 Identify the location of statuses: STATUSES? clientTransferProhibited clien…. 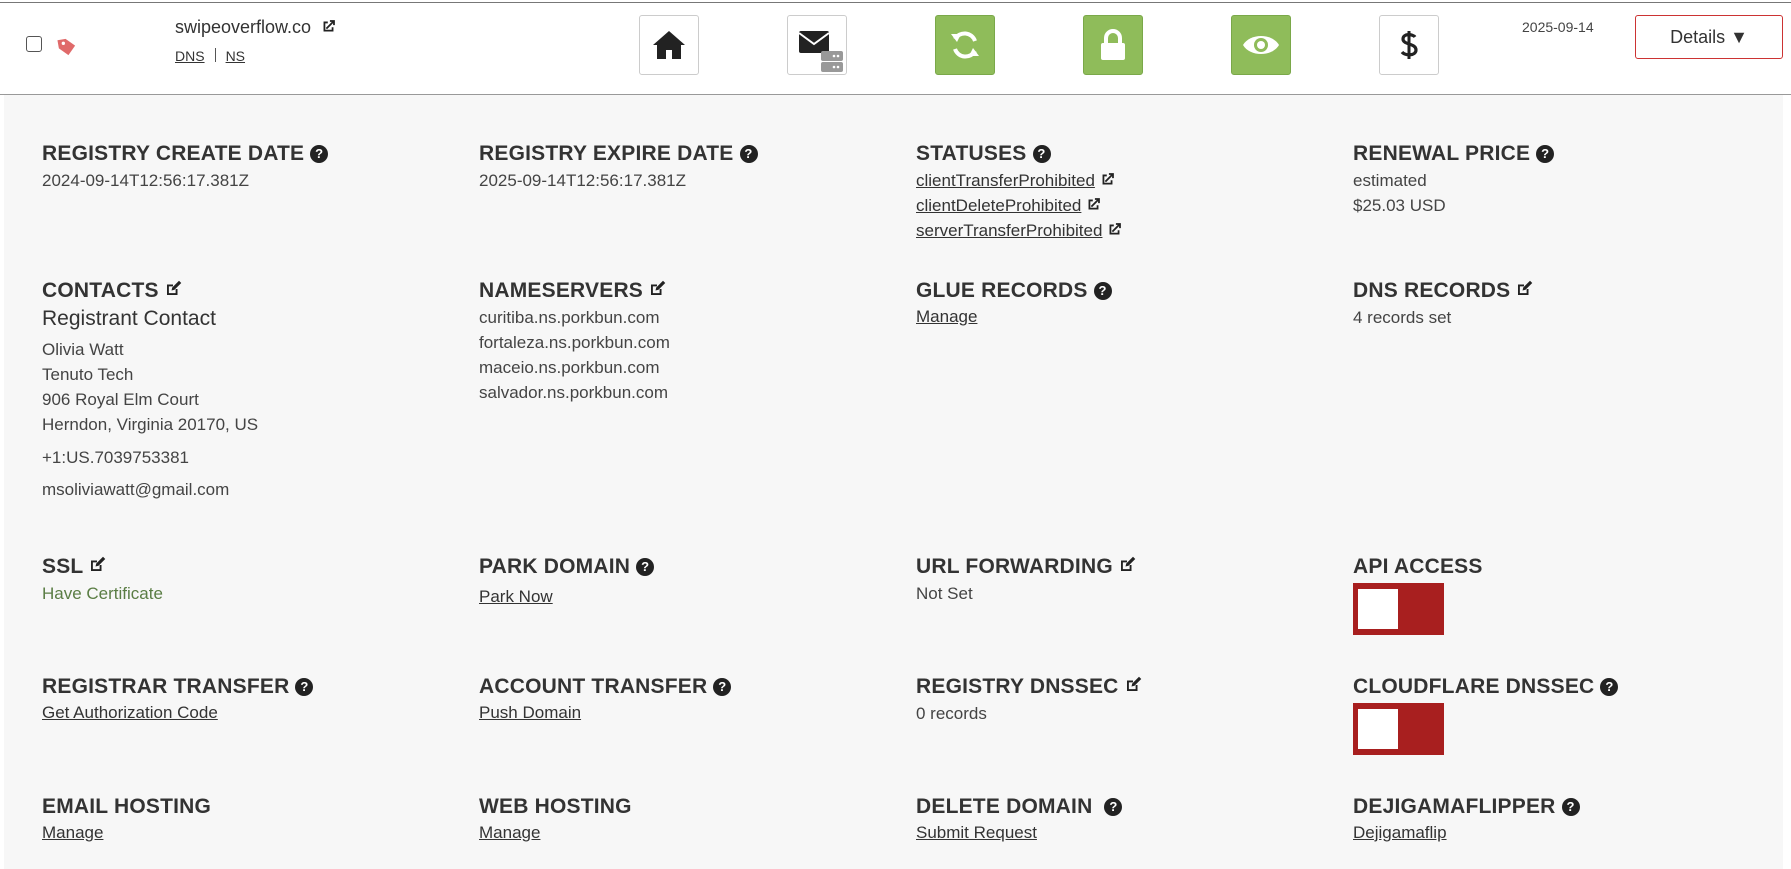
(1126, 192).